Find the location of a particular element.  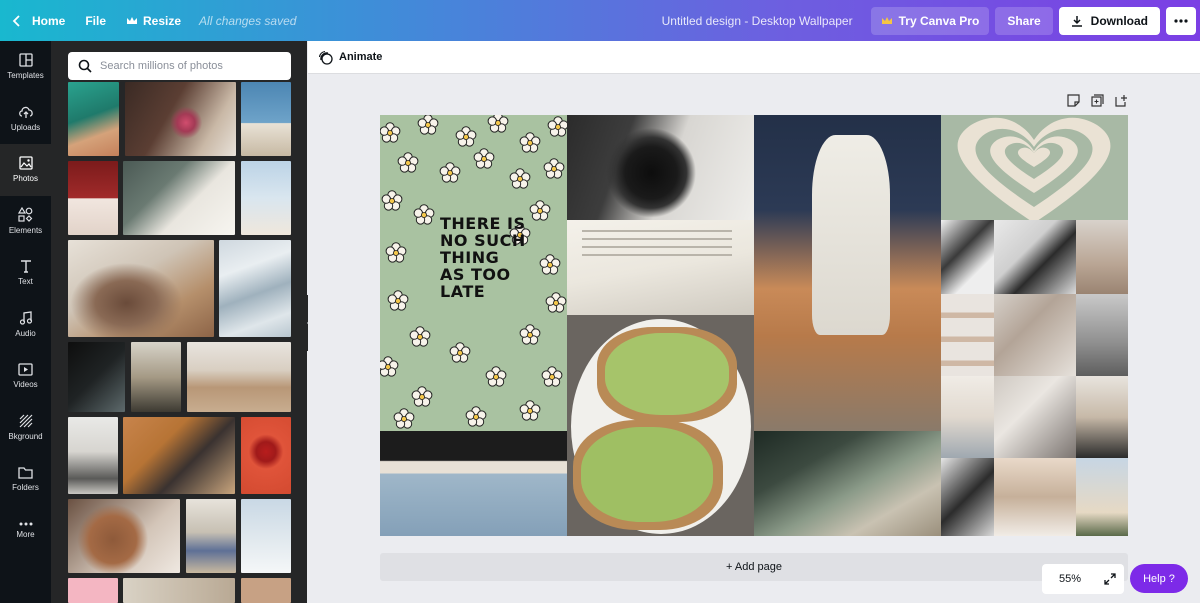

rail-label-more: More is located at coordinates (25, 534).